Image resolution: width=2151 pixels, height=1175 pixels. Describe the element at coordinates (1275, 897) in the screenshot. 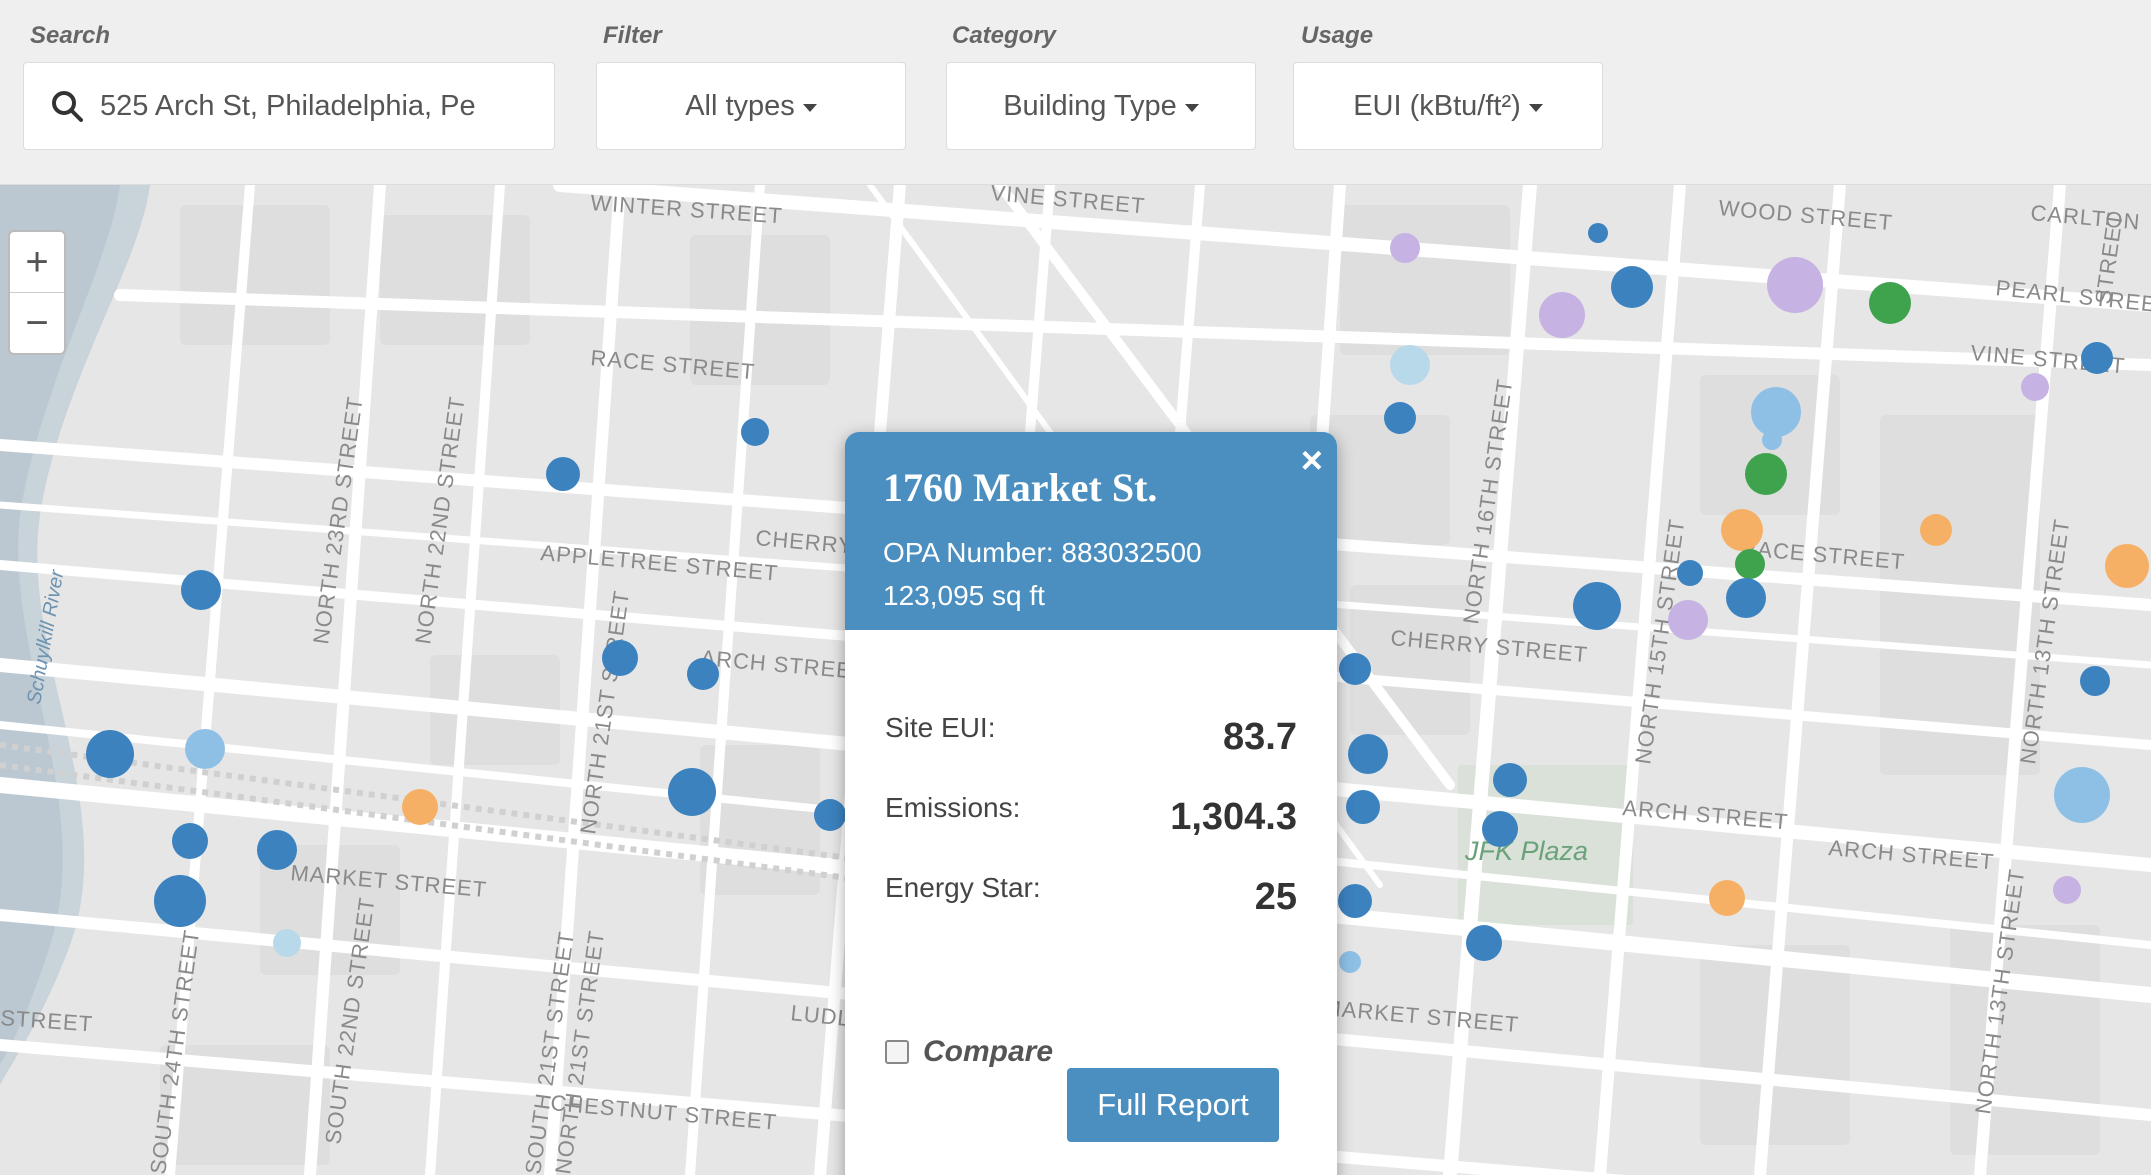

I see `energy-star-value: 25` at that location.